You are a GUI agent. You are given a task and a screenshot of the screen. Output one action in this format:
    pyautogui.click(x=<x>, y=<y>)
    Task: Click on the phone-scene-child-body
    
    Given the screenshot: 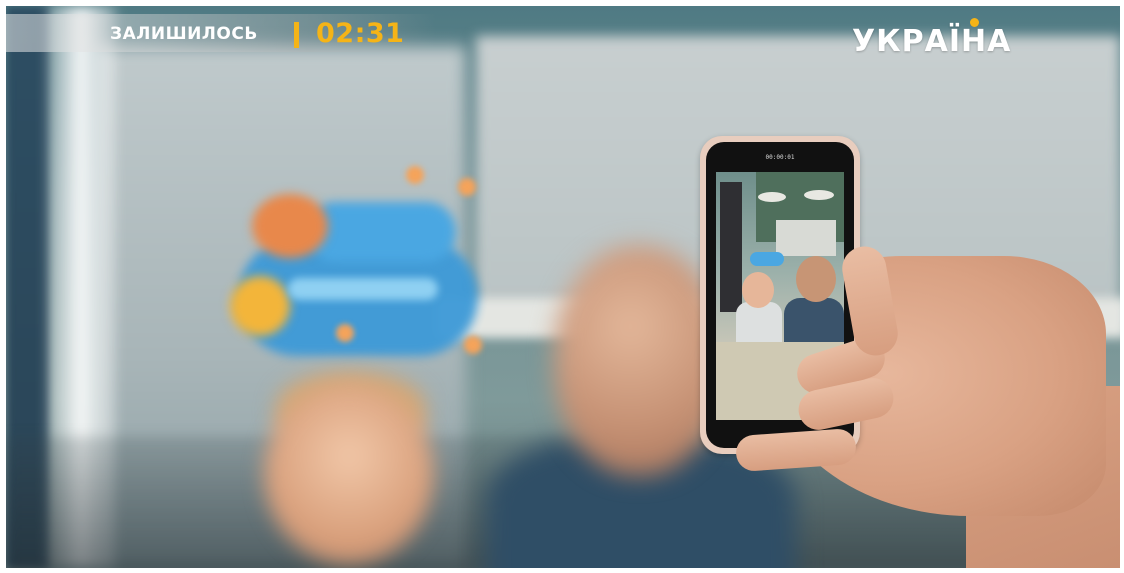 What is the action you would take?
    pyautogui.click(x=759, y=324)
    